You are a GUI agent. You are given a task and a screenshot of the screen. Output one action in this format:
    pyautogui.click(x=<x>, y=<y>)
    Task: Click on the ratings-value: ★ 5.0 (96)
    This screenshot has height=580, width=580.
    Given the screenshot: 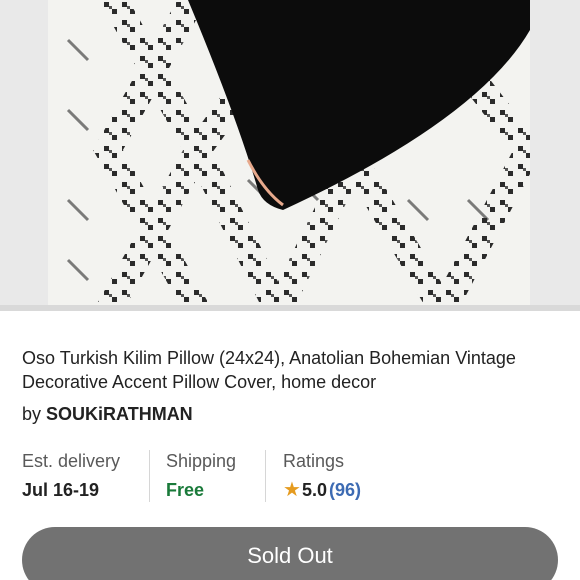 What is the action you would take?
    pyautogui.click(x=322, y=490)
    